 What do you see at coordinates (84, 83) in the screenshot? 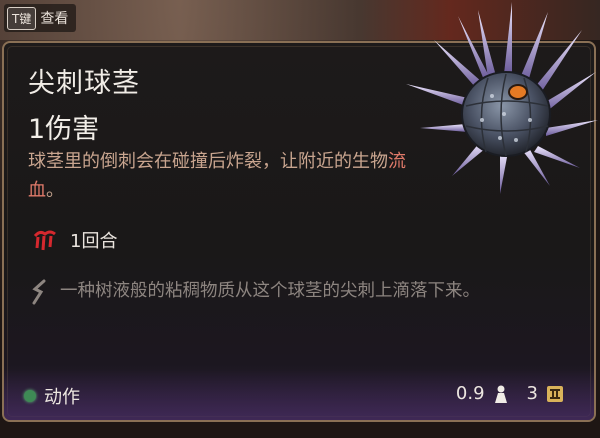
I see `item-name: 尖刺球茎` at bounding box center [84, 83].